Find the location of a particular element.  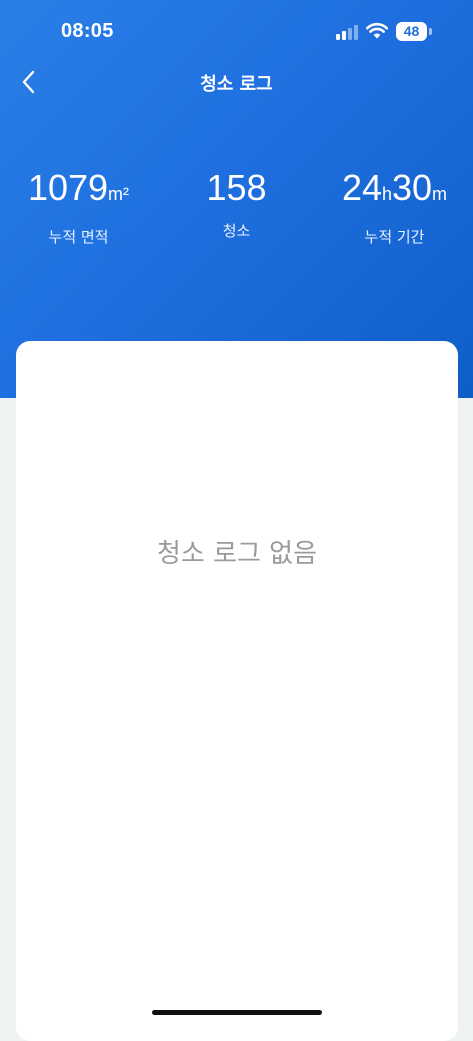

battery-level: 48 is located at coordinates (411, 31).